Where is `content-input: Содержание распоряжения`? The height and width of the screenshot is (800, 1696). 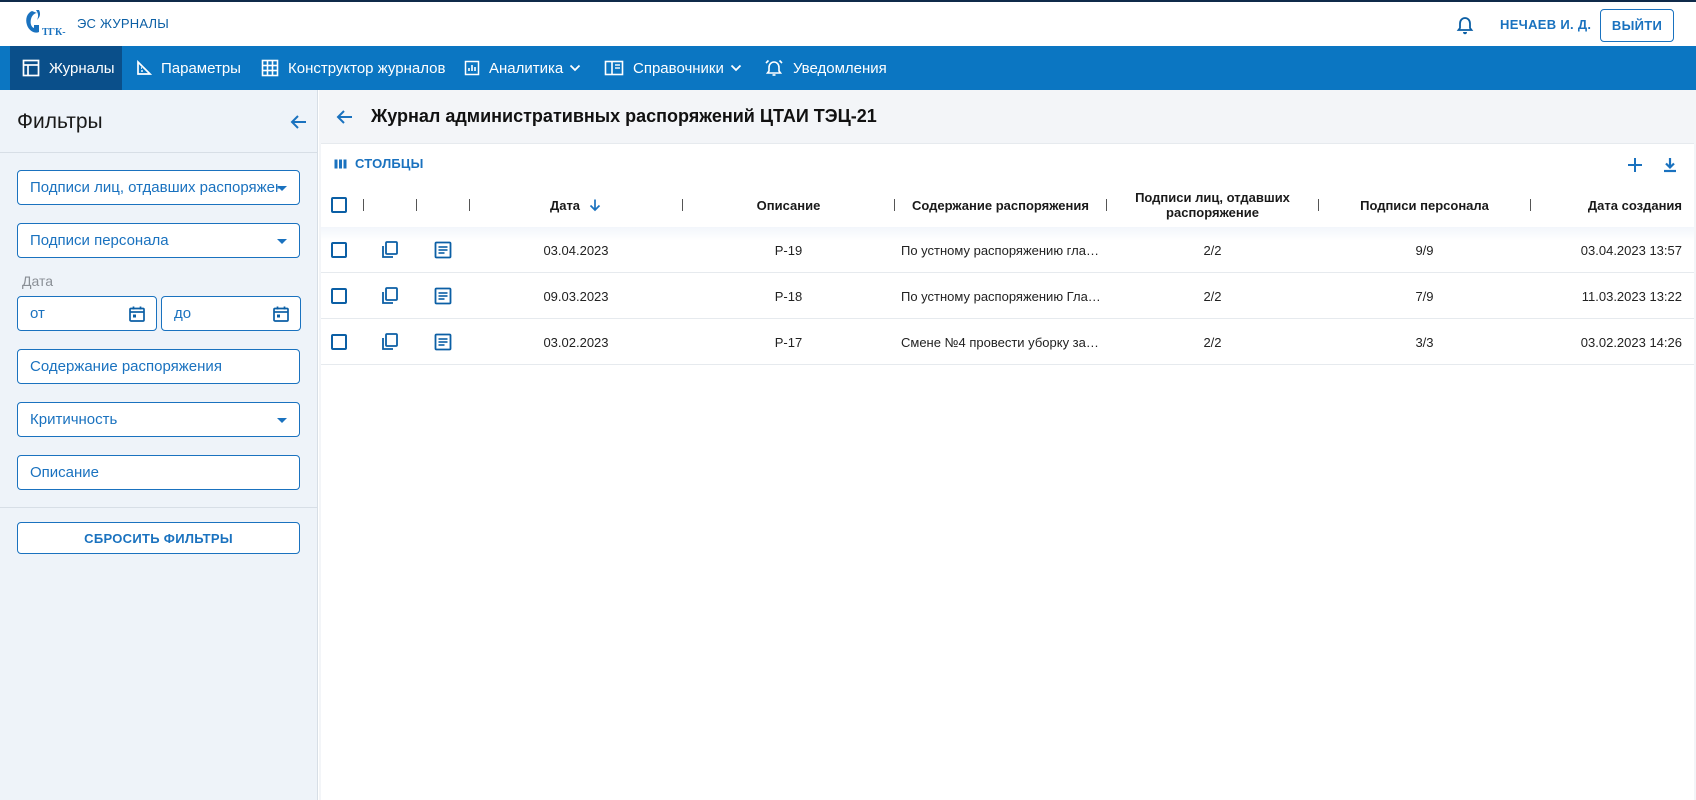 content-input: Содержание распоряжения is located at coordinates (158, 366).